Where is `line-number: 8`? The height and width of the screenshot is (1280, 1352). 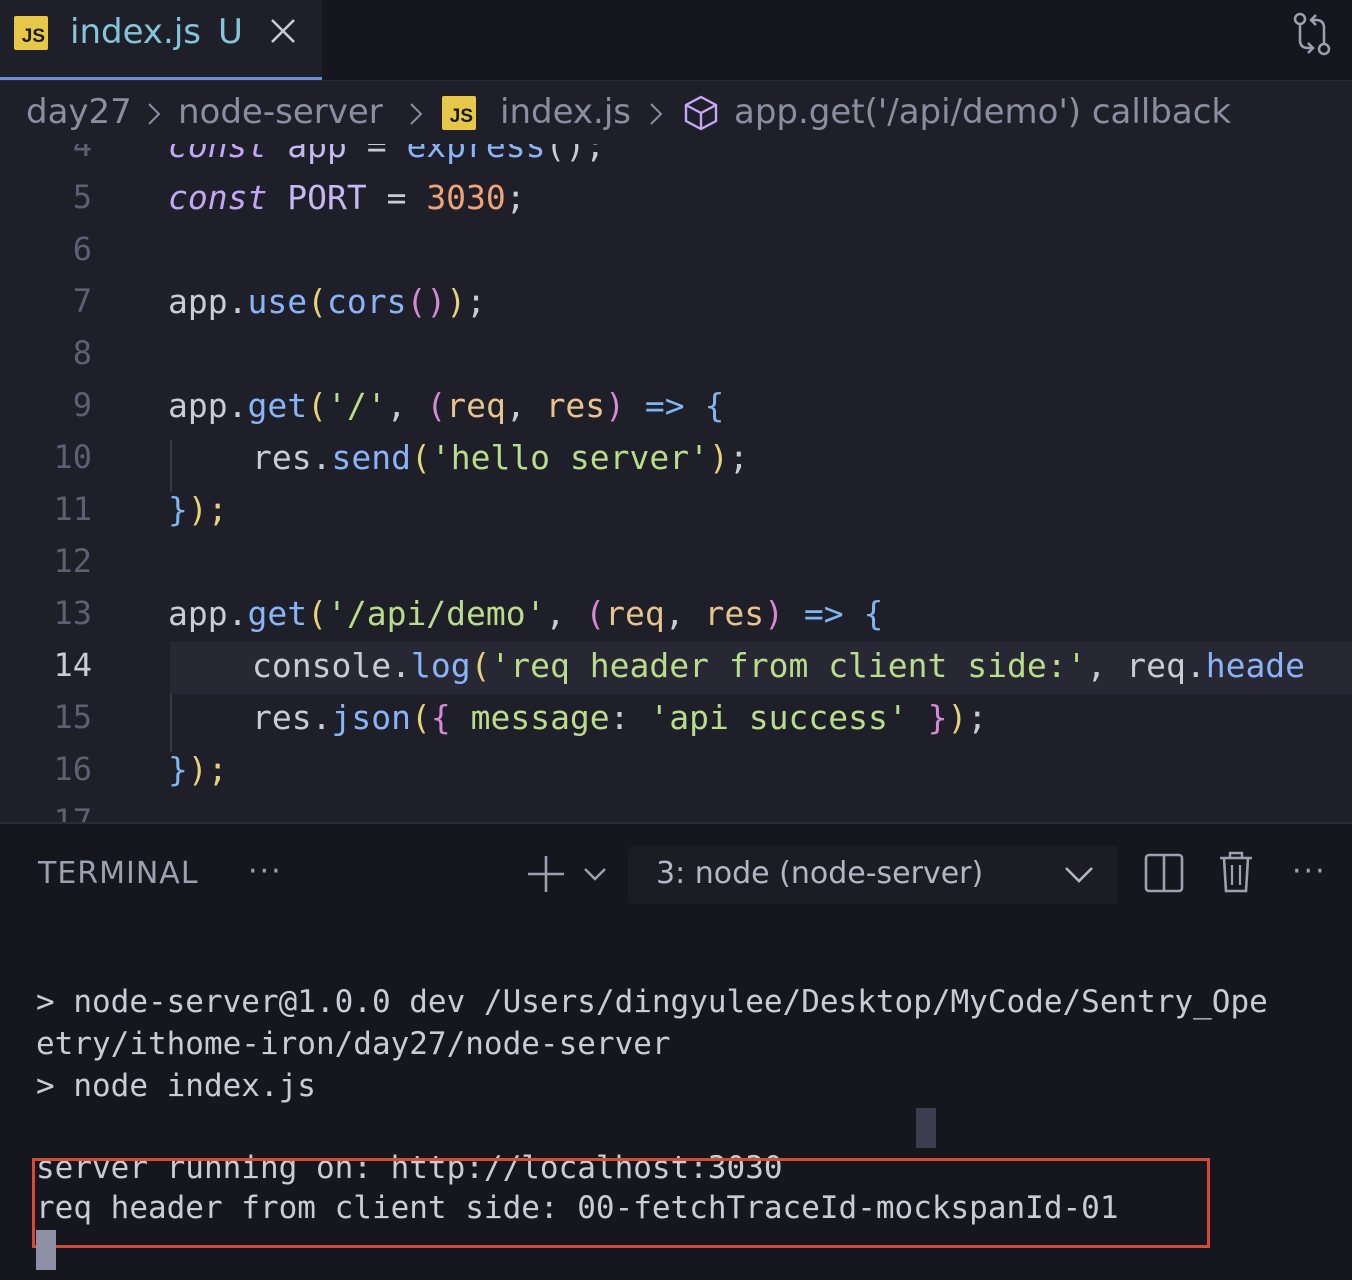 line-number: 8 is located at coordinates (82, 353).